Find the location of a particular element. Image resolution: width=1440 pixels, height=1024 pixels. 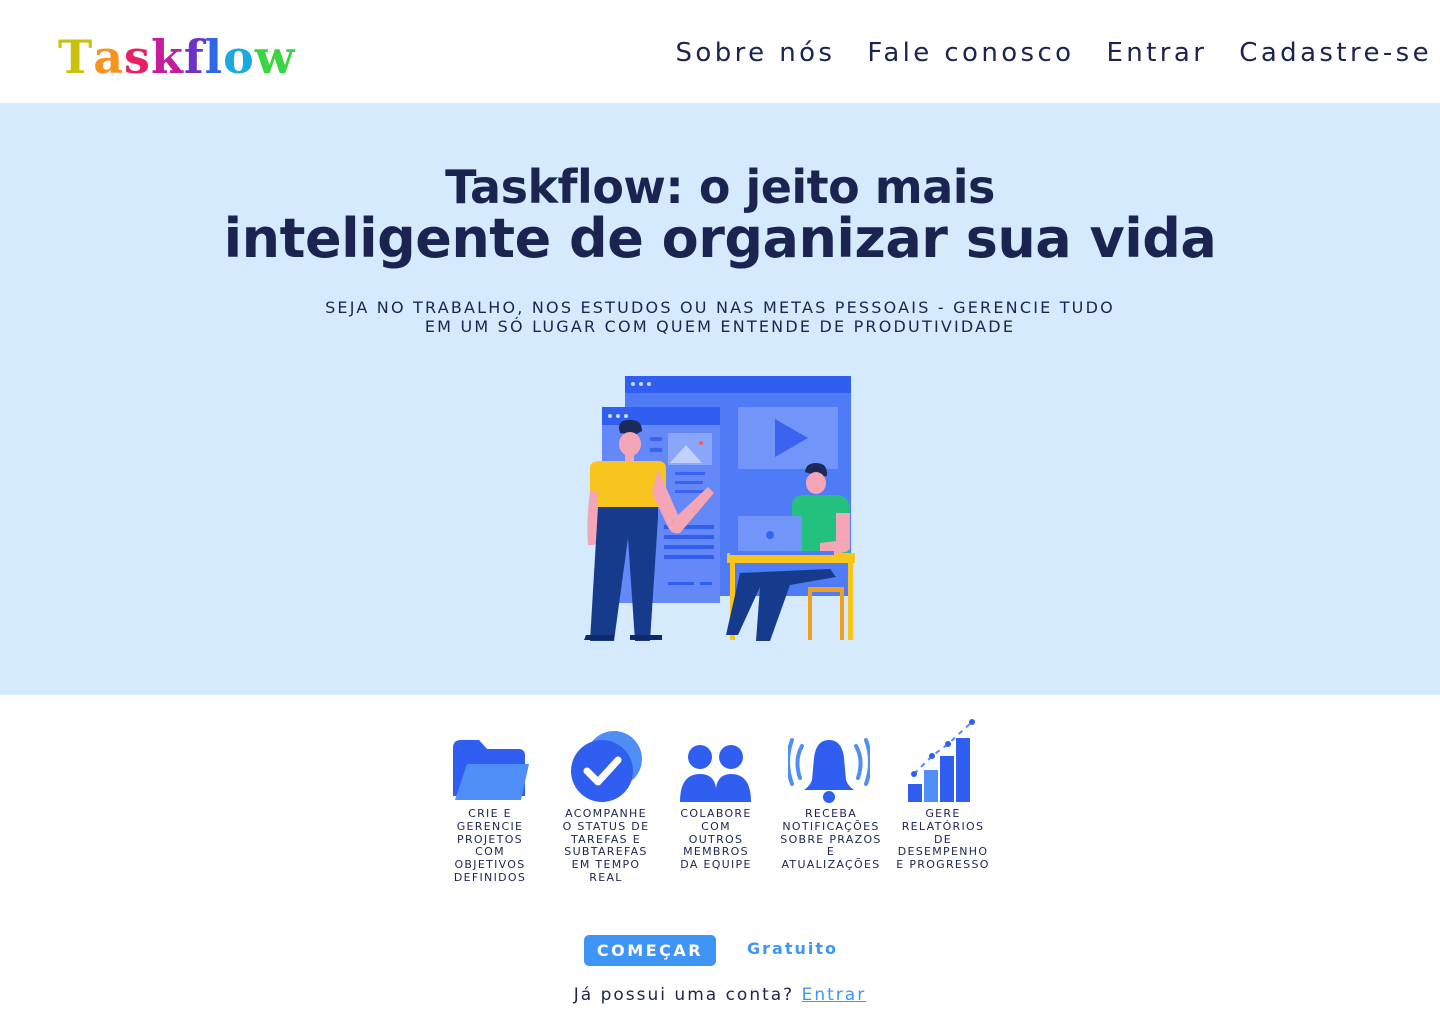

logo-letter: o is located at coordinates (239, 57).